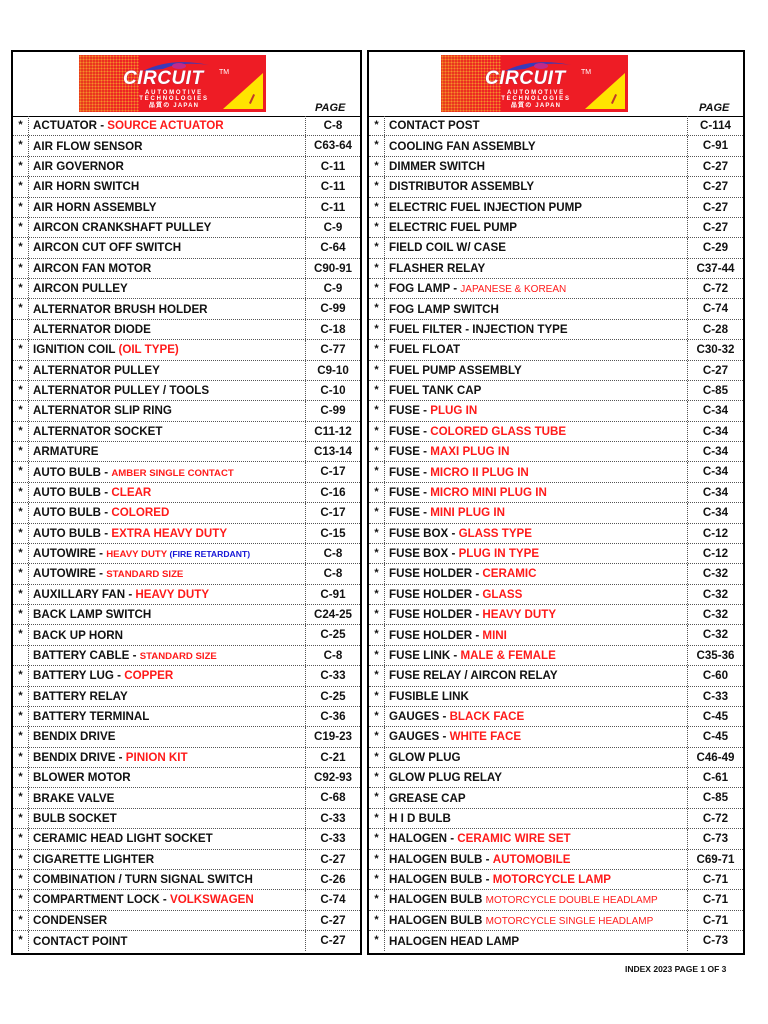 The width and height of the screenshot is (768, 1024). I want to click on item-name-text: GREASE CAP, so click(427, 798).